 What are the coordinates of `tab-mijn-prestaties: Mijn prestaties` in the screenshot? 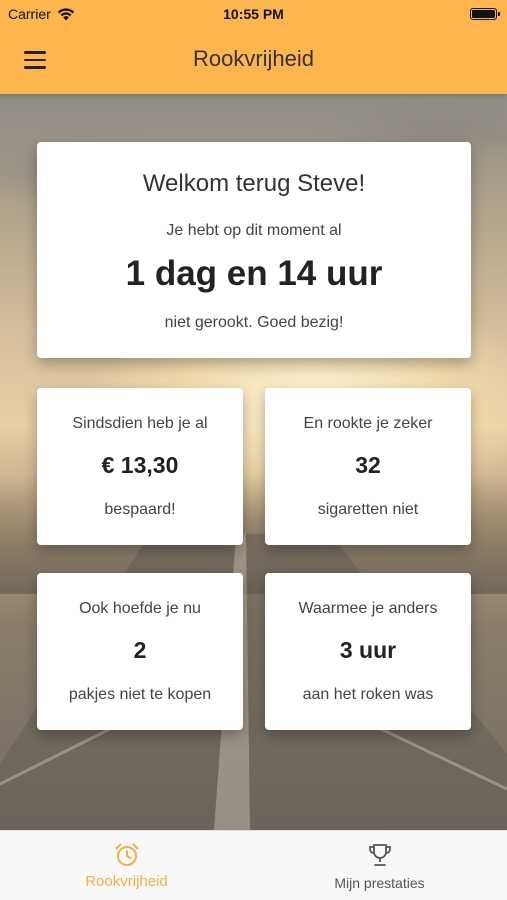 It's located at (379, 865).